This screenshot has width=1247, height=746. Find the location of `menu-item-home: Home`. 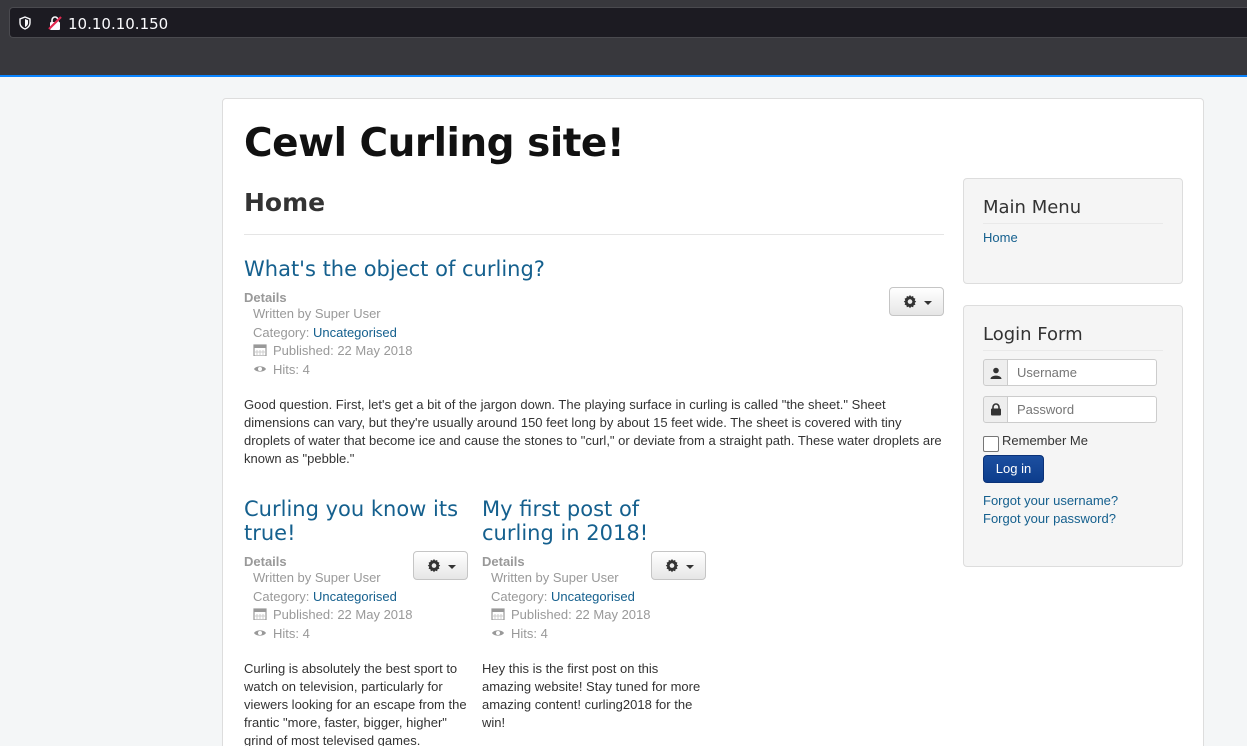

menu-item-home: Home is located at coordinates (1000, 237).